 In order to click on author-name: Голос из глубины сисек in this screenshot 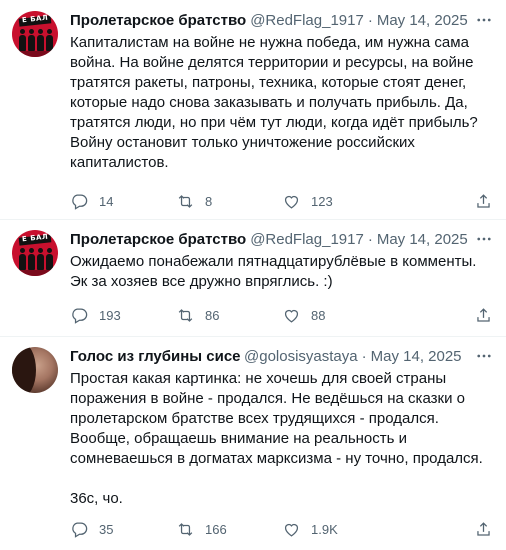, I will do `click(155, 357)`.